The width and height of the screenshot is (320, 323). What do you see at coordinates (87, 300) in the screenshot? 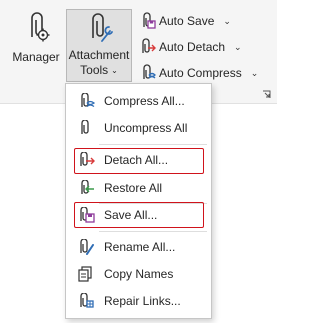
I see `repair-links-icon` at bounding box center [87, 300].